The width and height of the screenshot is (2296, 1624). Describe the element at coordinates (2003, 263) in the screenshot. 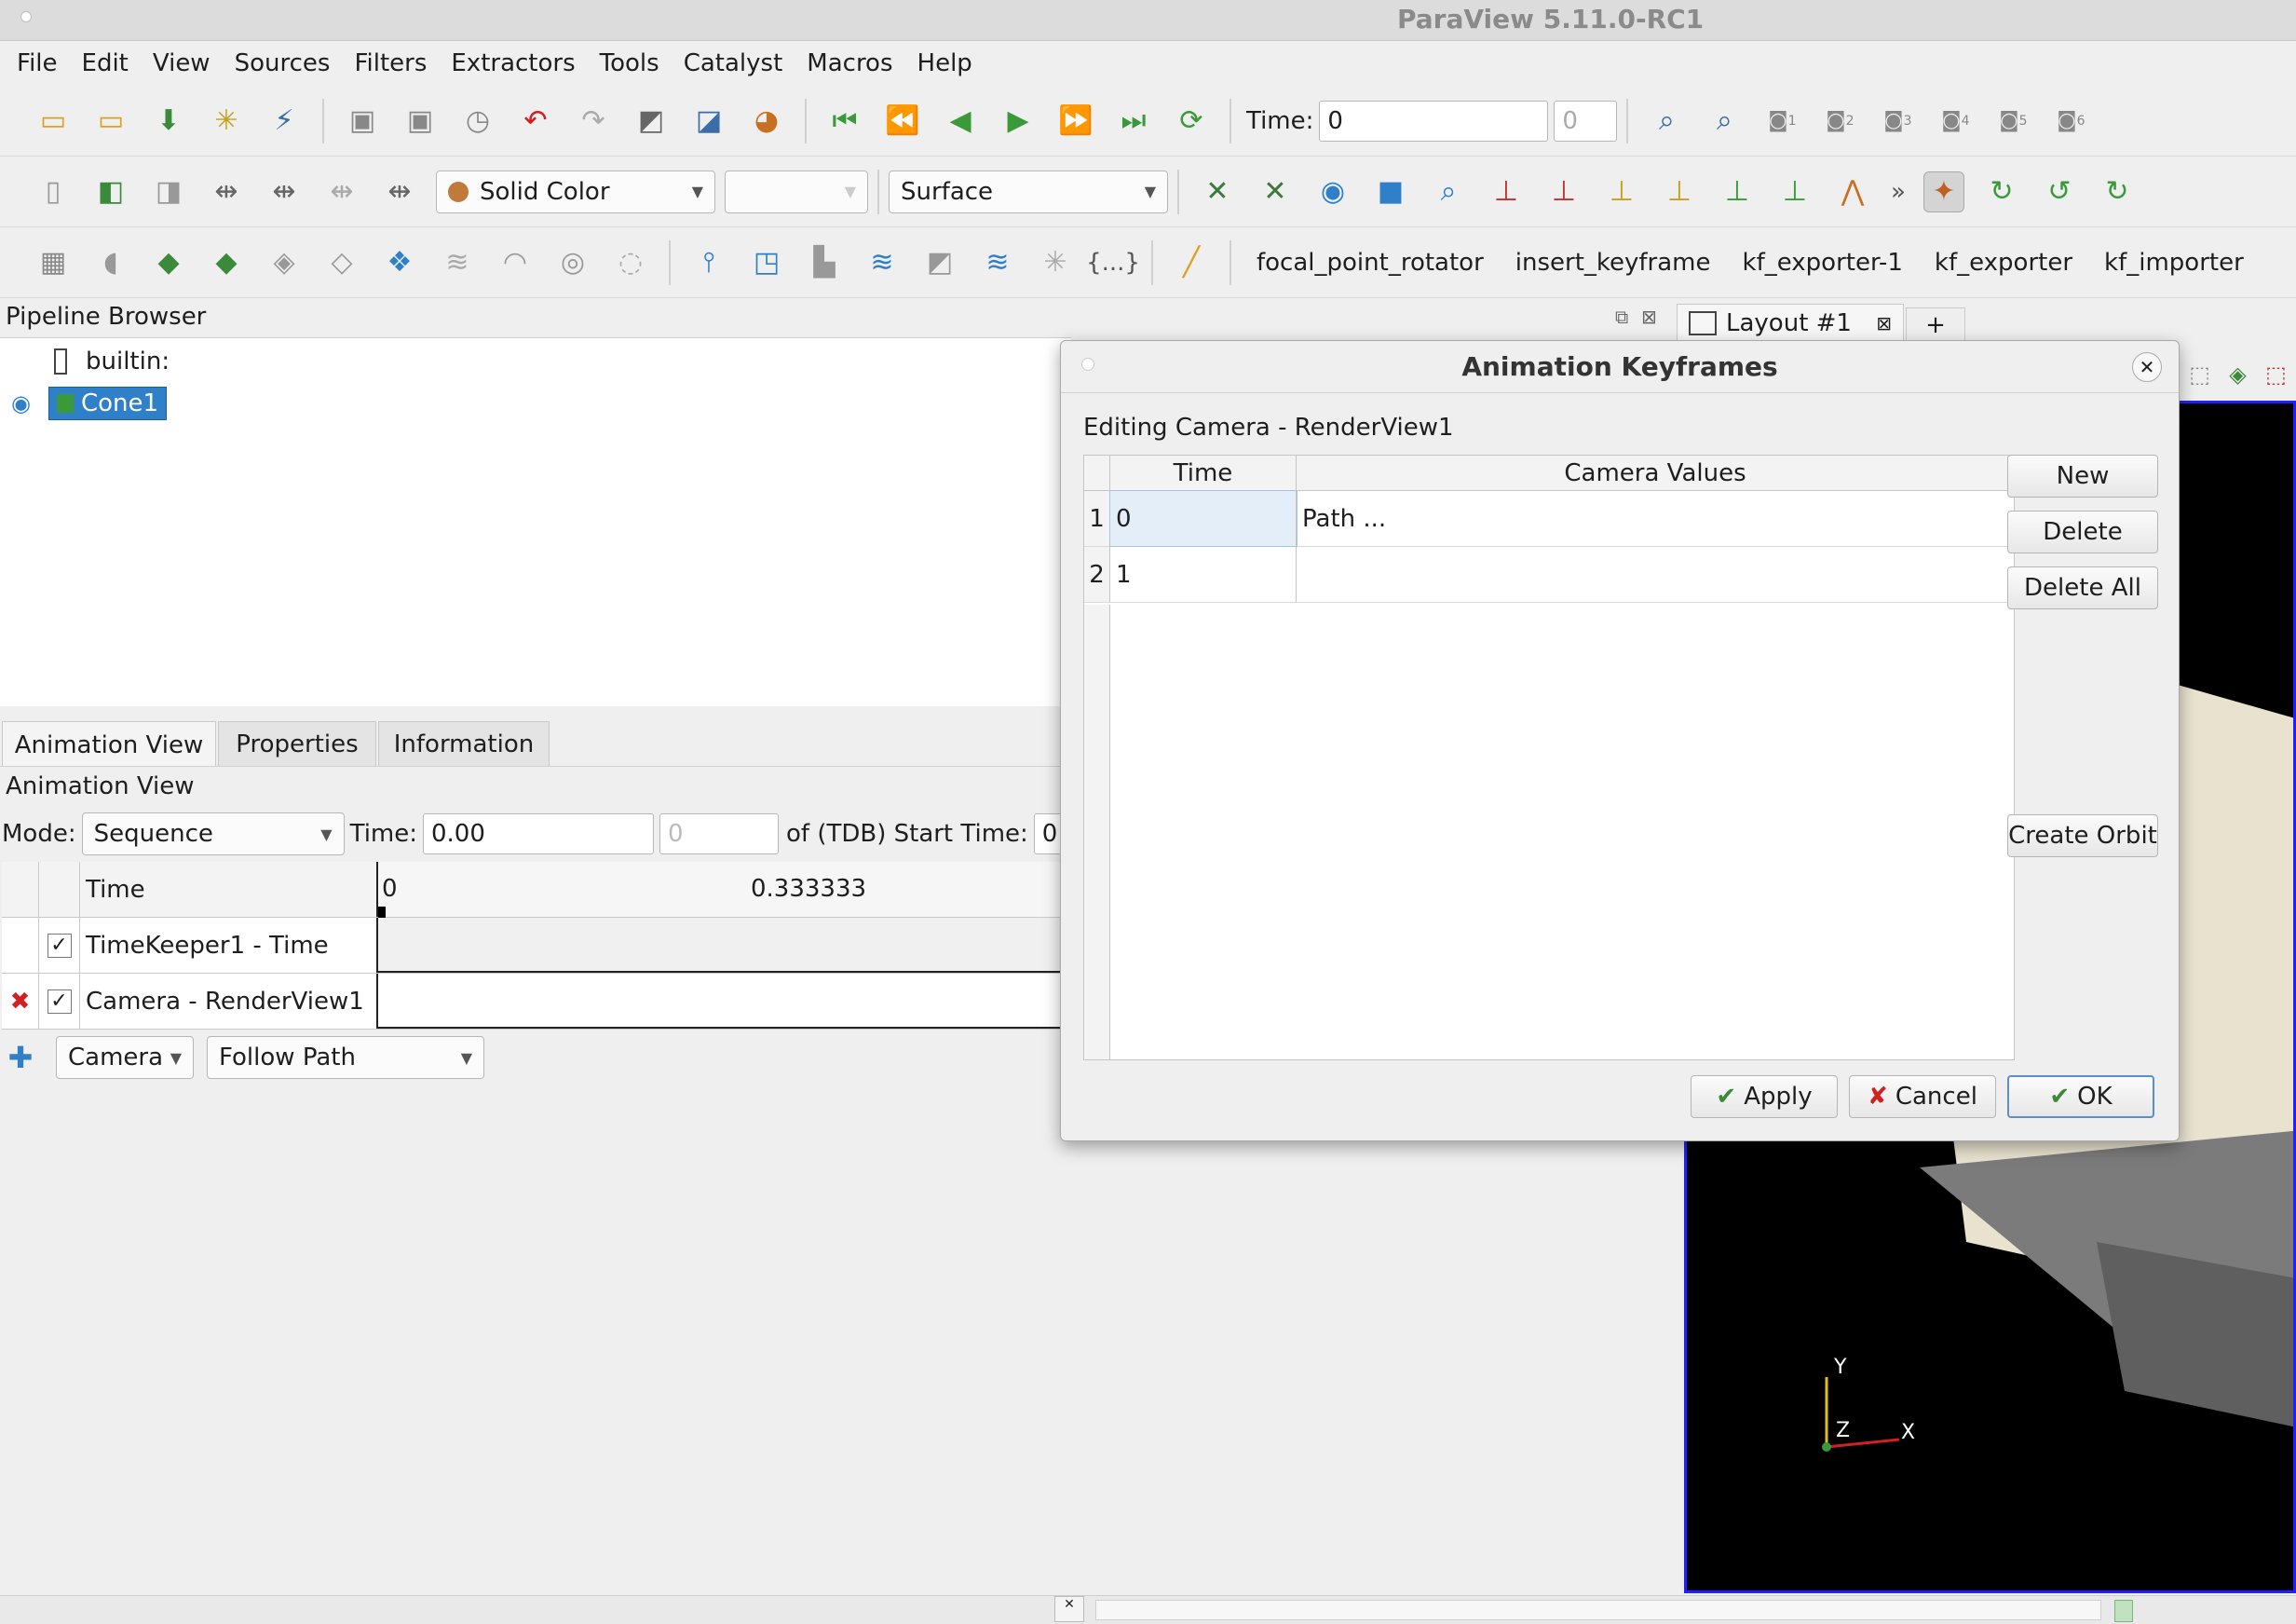

I see `macro-kf-exporter: kf_exporter` at that location.